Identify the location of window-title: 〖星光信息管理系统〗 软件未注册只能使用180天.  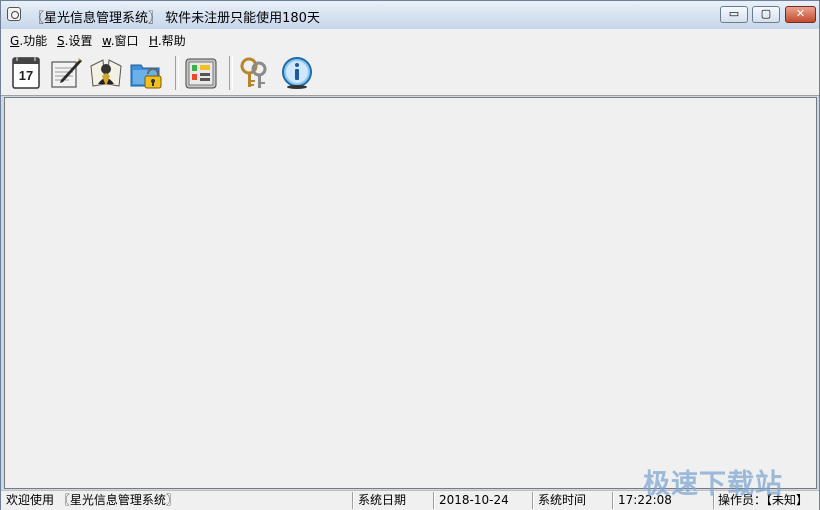
(175, 18).